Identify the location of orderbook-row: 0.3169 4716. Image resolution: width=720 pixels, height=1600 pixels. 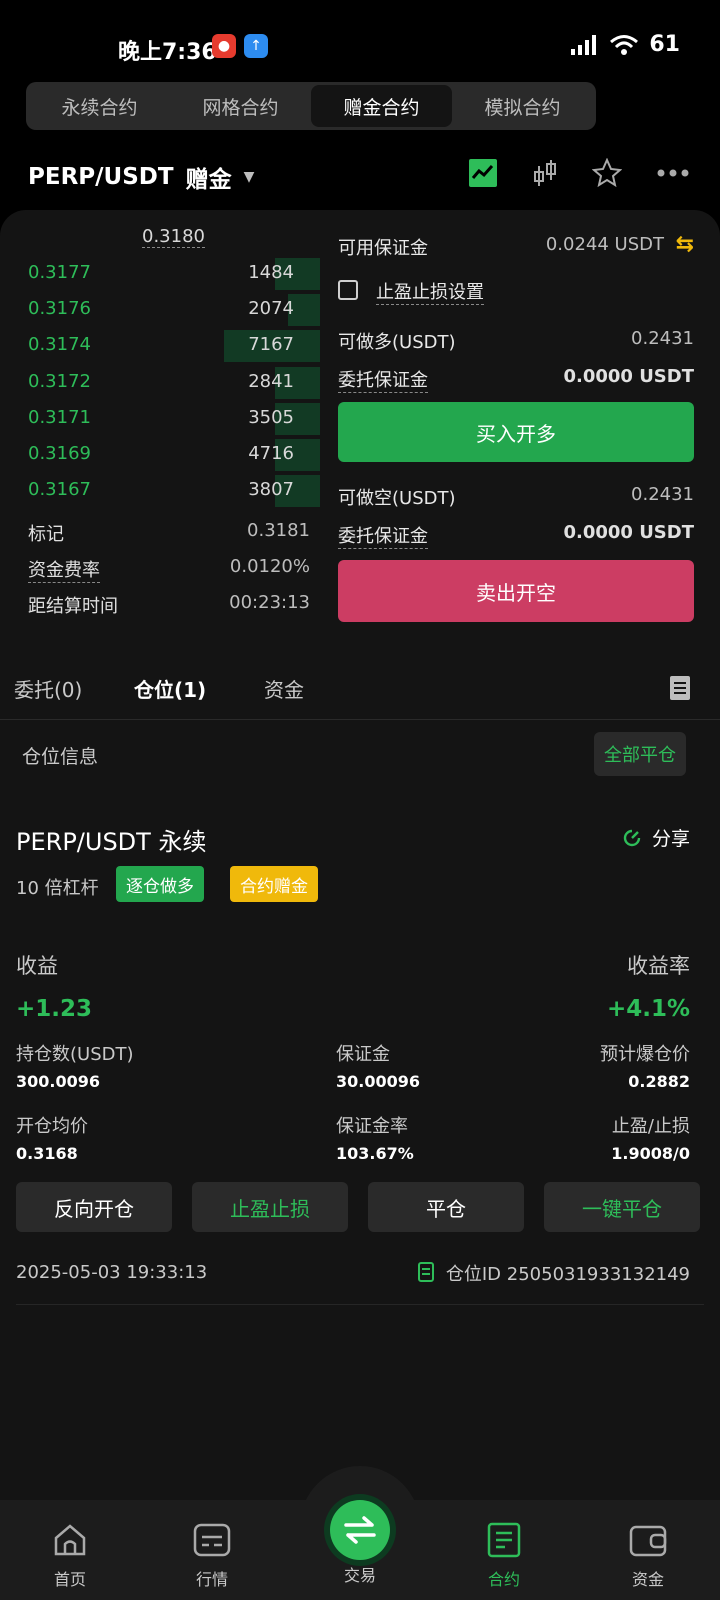
(160, 455).